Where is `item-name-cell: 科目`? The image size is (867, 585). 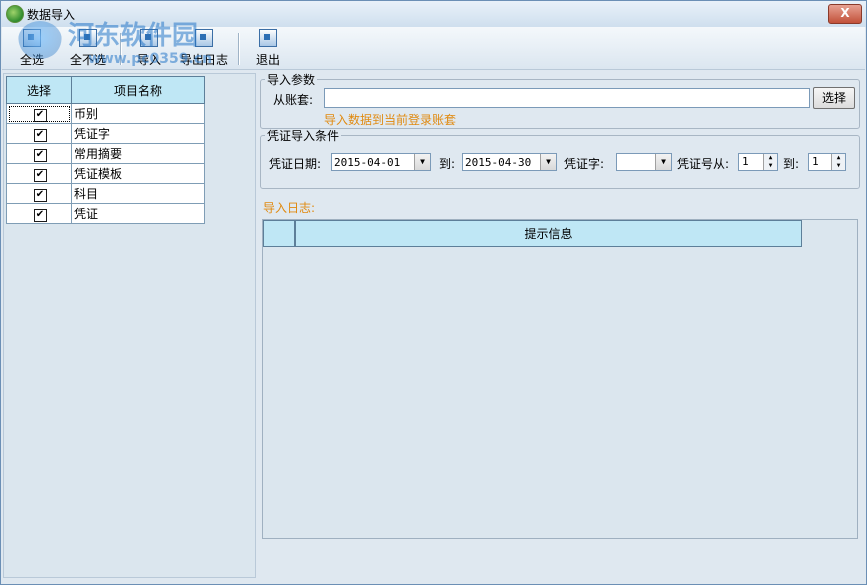 item-name-cell: 科目 is located at coordinates (138, 193).